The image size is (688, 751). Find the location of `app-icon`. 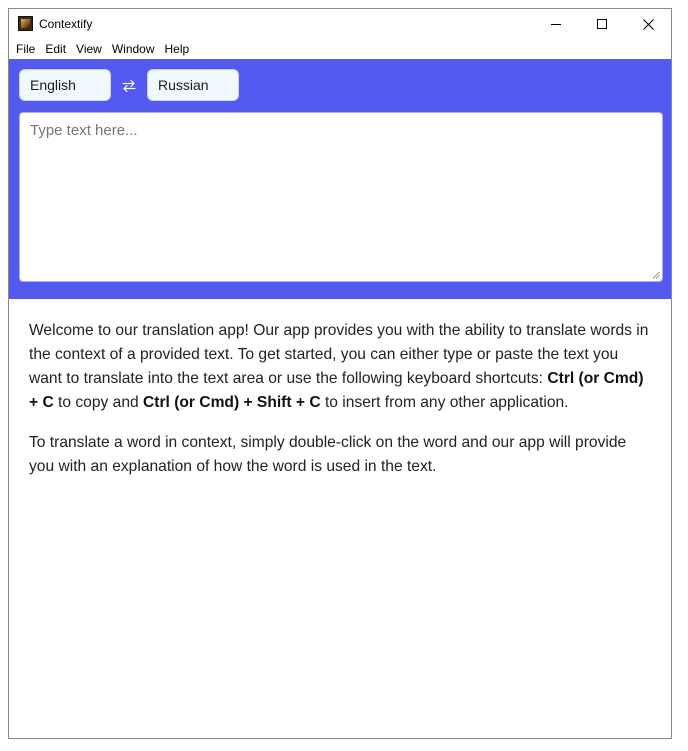

app-icon is located at coordinates (25, 23).